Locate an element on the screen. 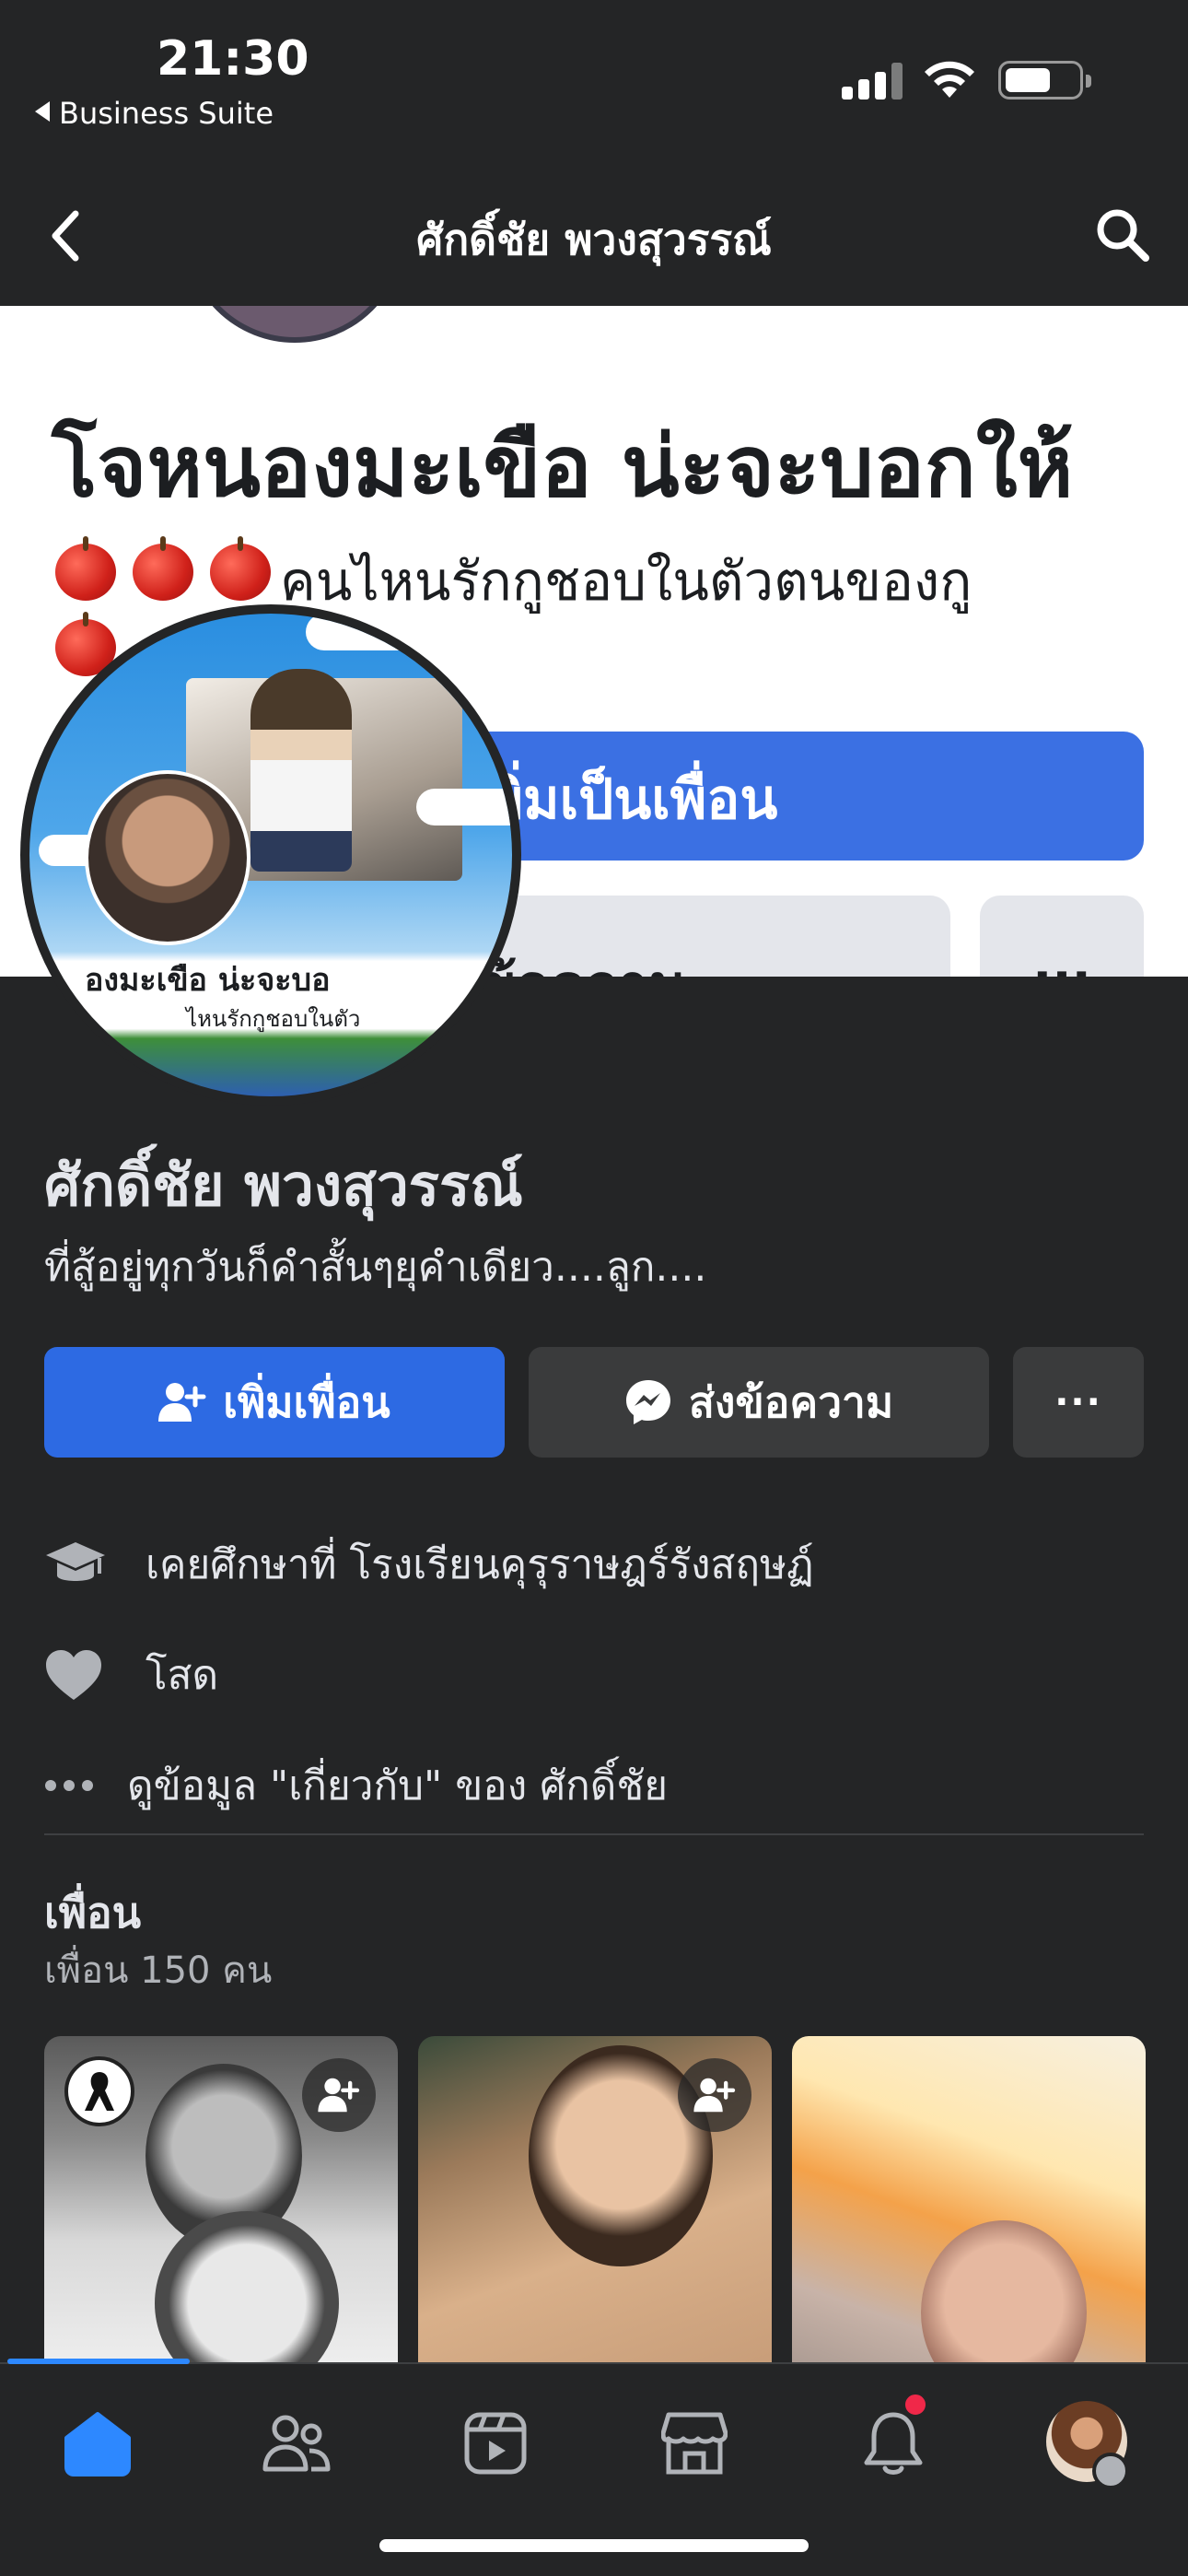  education-text: เคยศึกษาที่ โรงเรียนคุรุราษฎร์รังสฤษฏ์ is located at coordinates (480, 1564).